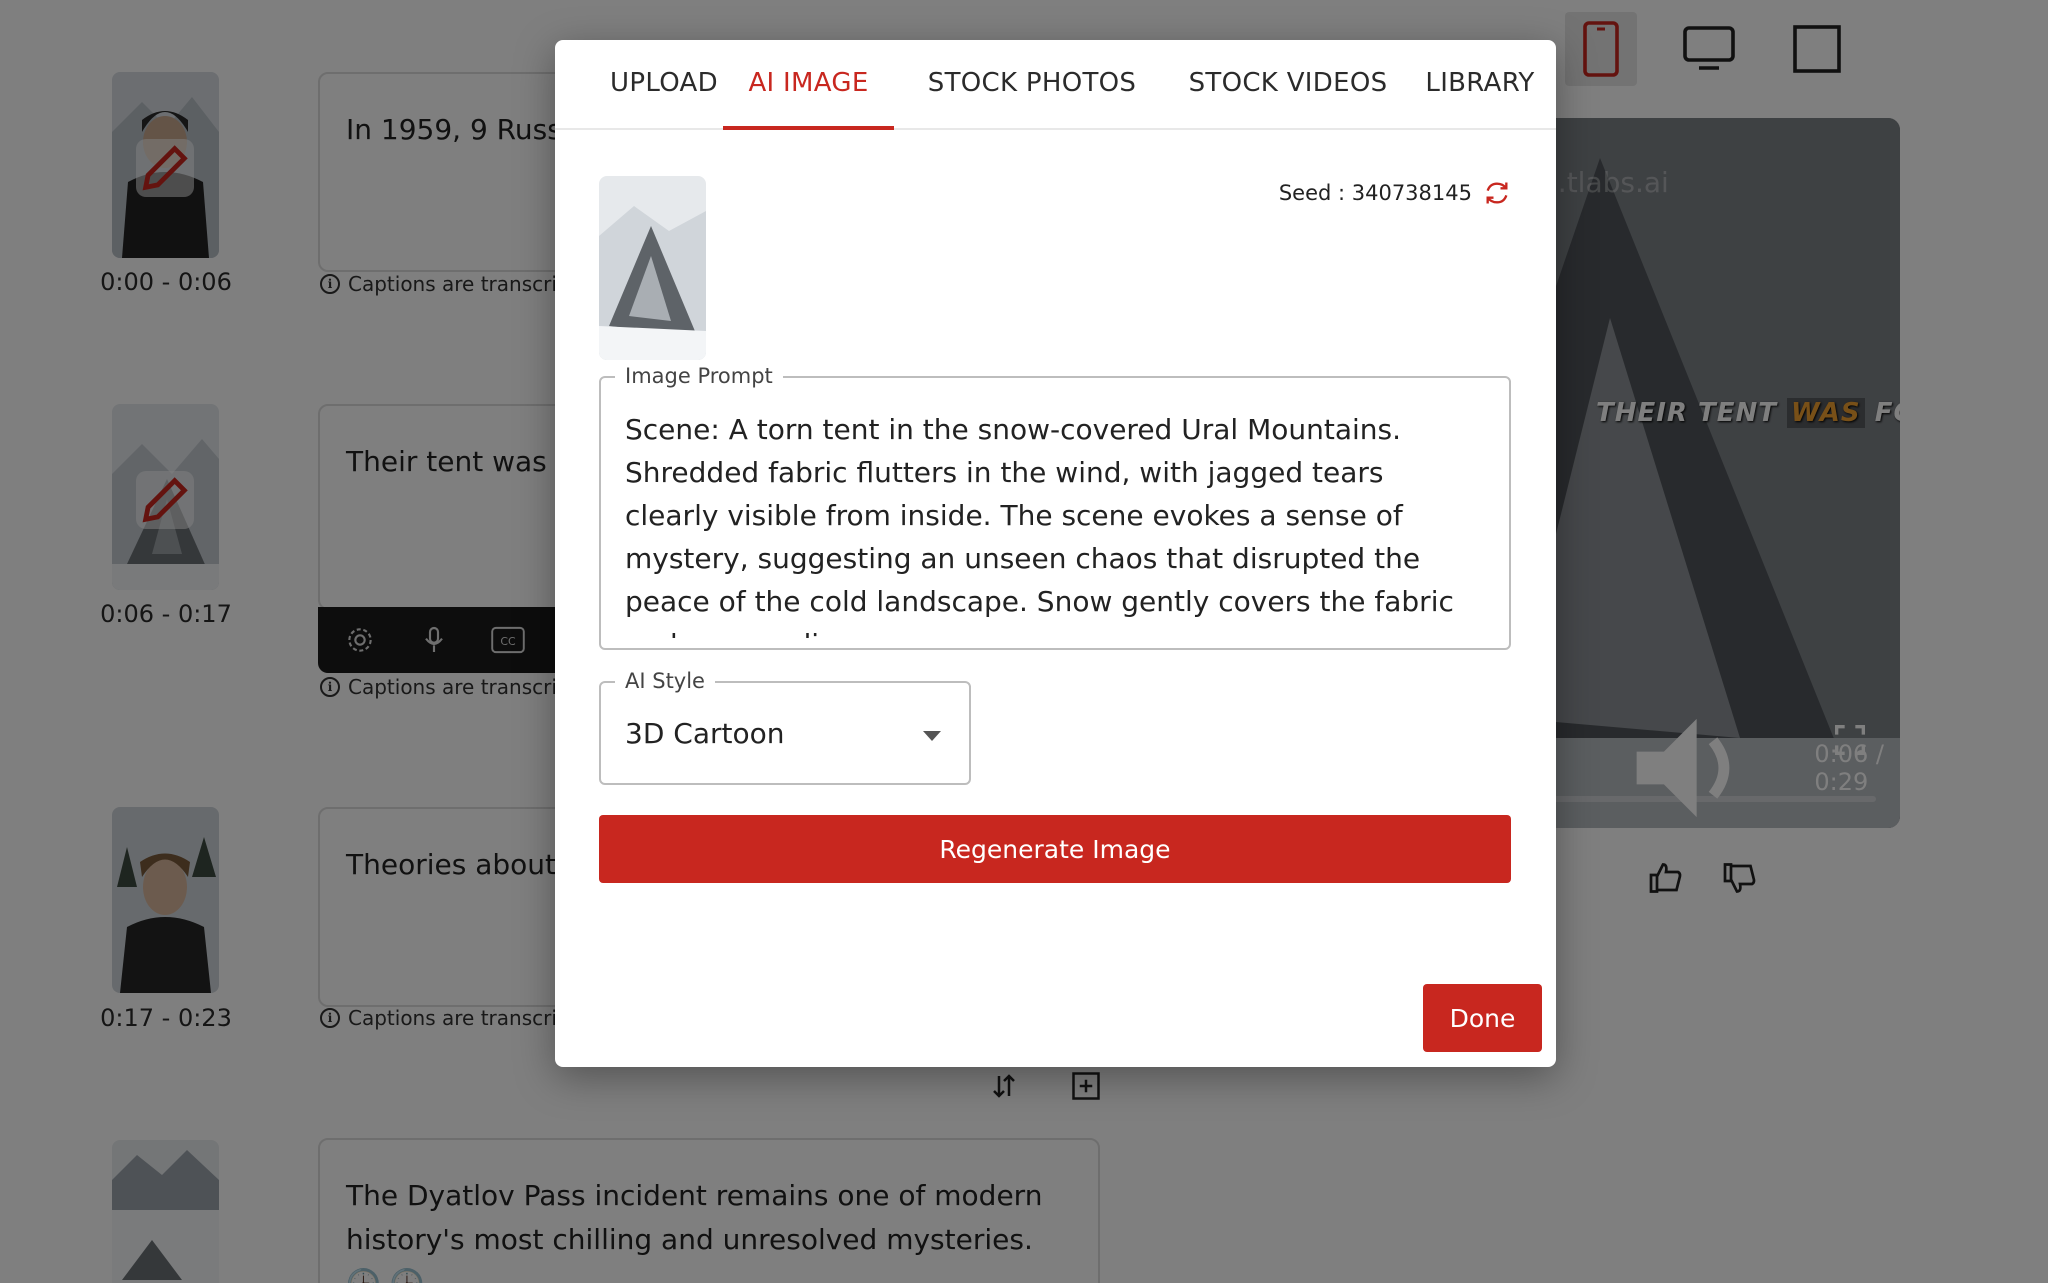 The height and width of the screenshot is (1283, 2048). I want to click on tab-stock-videos: STOCK VIDEOS, so click(1288, 85).